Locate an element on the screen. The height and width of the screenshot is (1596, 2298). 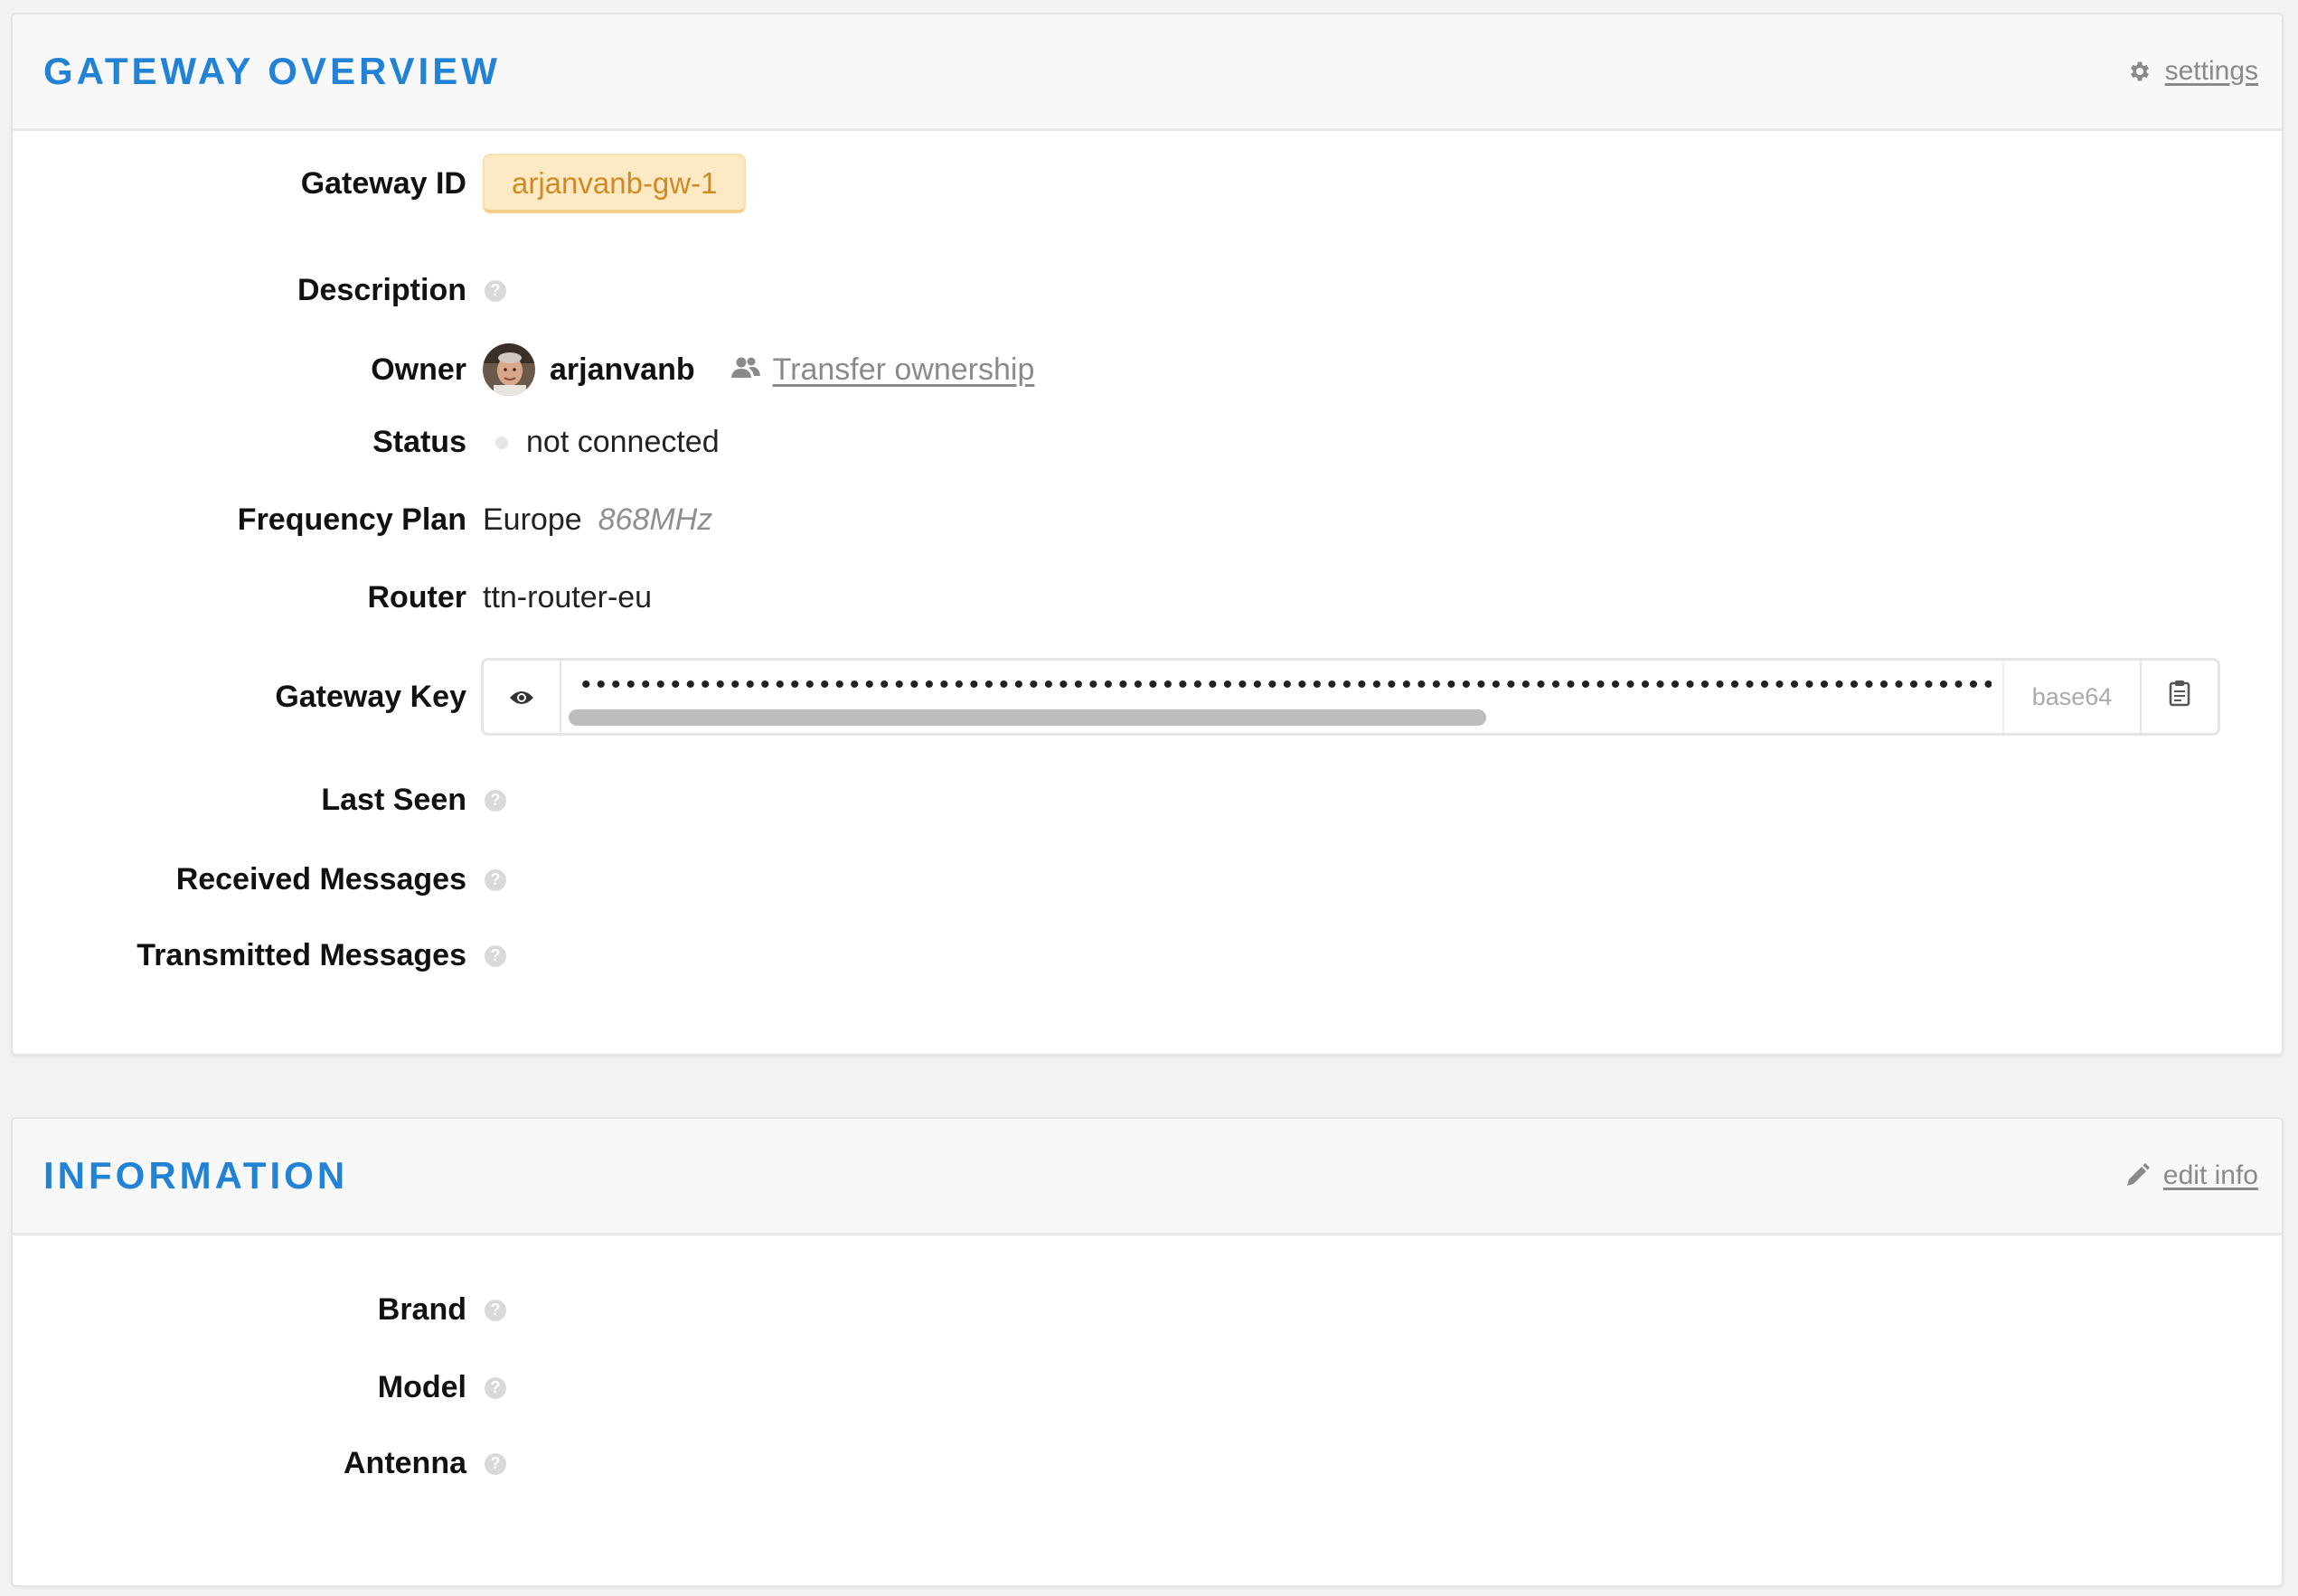
field-model: Model ? is located at coordinates (1147, 1387).